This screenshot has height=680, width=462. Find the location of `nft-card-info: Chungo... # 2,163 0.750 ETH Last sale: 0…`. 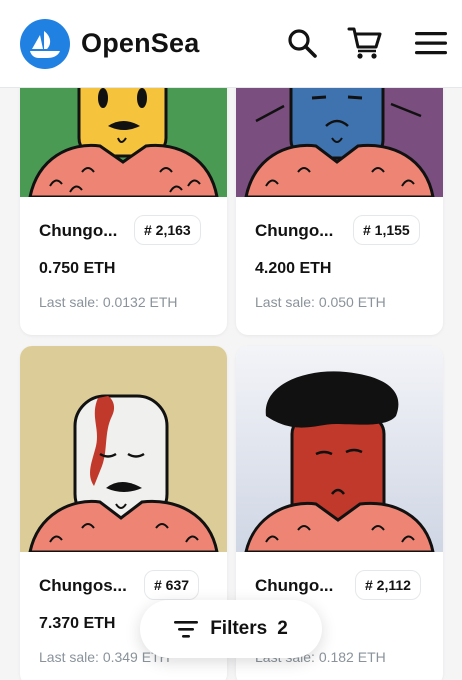

nft-card-info: Chungo... # 2,163 0.750 ETH Last sale: 0… is located at coordinates (123, 266).